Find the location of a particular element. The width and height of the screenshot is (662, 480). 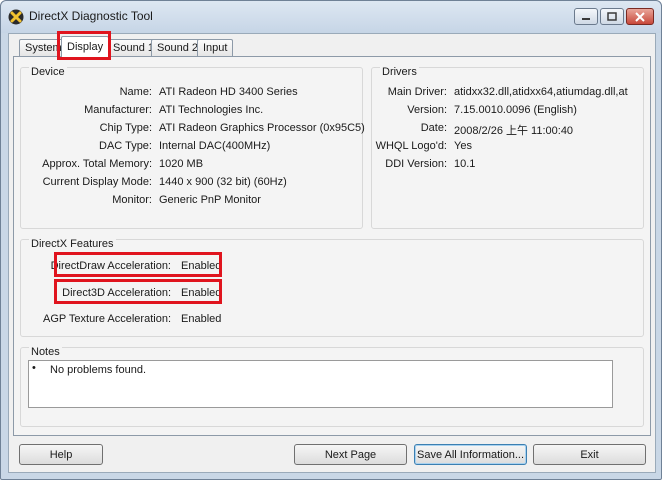

manufacturer-value: ATI Technologies Inc. is located at coordinates (211, 110).